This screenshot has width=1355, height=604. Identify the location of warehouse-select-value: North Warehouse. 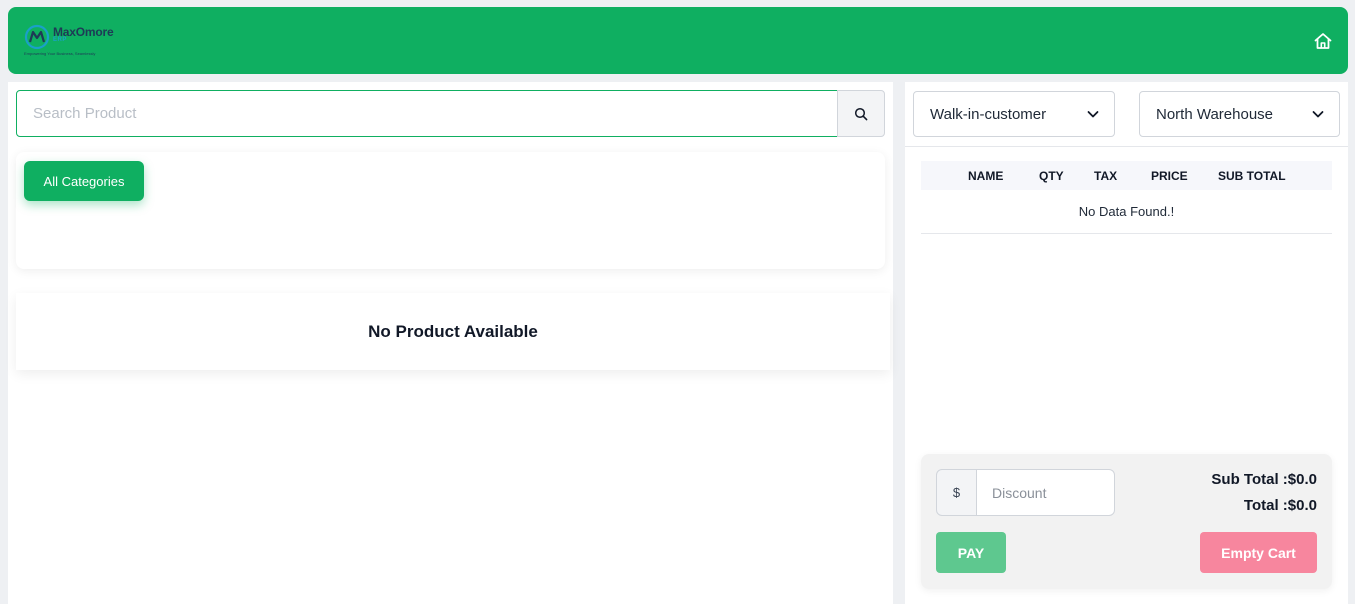
(1214, 114).